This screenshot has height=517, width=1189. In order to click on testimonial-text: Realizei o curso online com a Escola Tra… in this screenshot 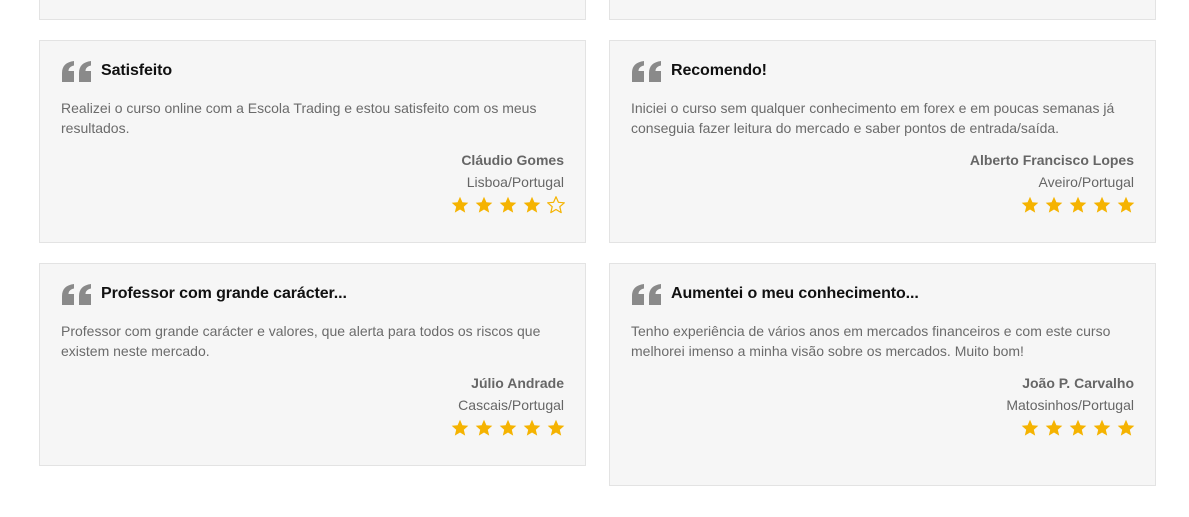, I will do `click(299, 118)`.